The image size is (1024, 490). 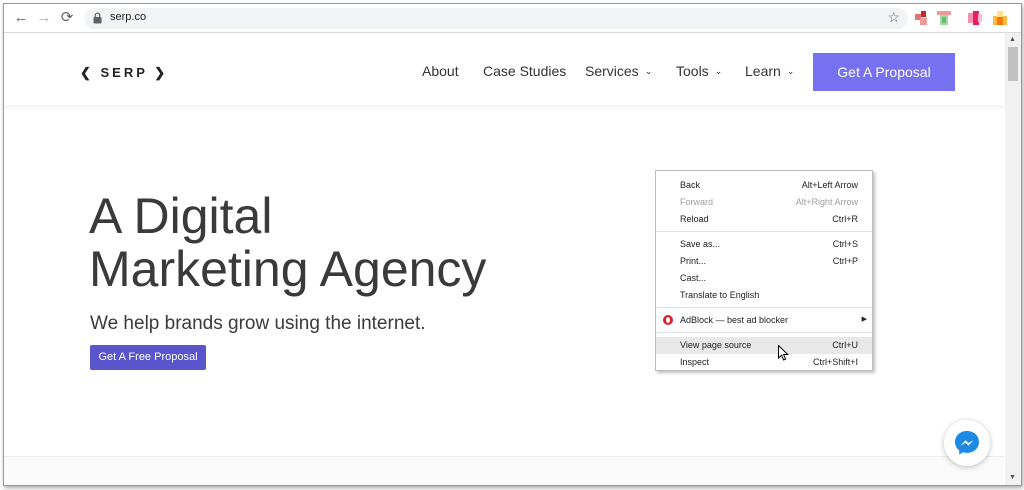 What do you see at coordinates (504, 470) in the screenshot?
I see `next-section` at bounding box center [504, 470].